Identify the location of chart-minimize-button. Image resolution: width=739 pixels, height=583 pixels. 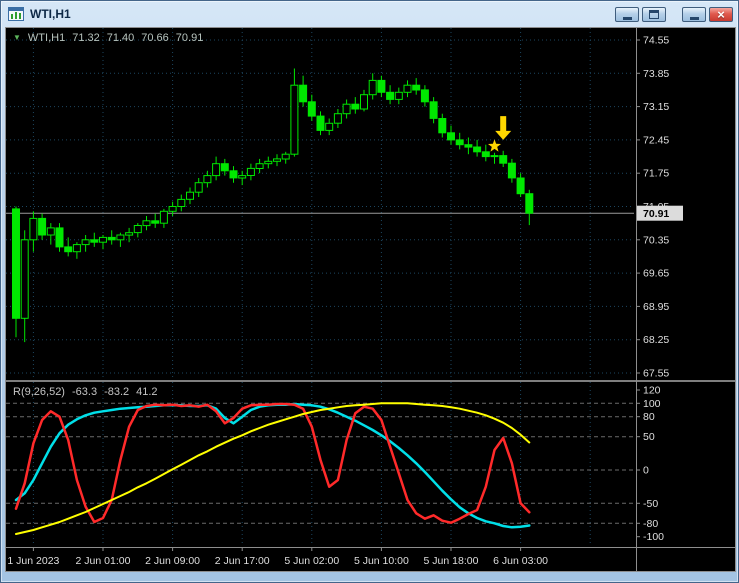
(627, 14).